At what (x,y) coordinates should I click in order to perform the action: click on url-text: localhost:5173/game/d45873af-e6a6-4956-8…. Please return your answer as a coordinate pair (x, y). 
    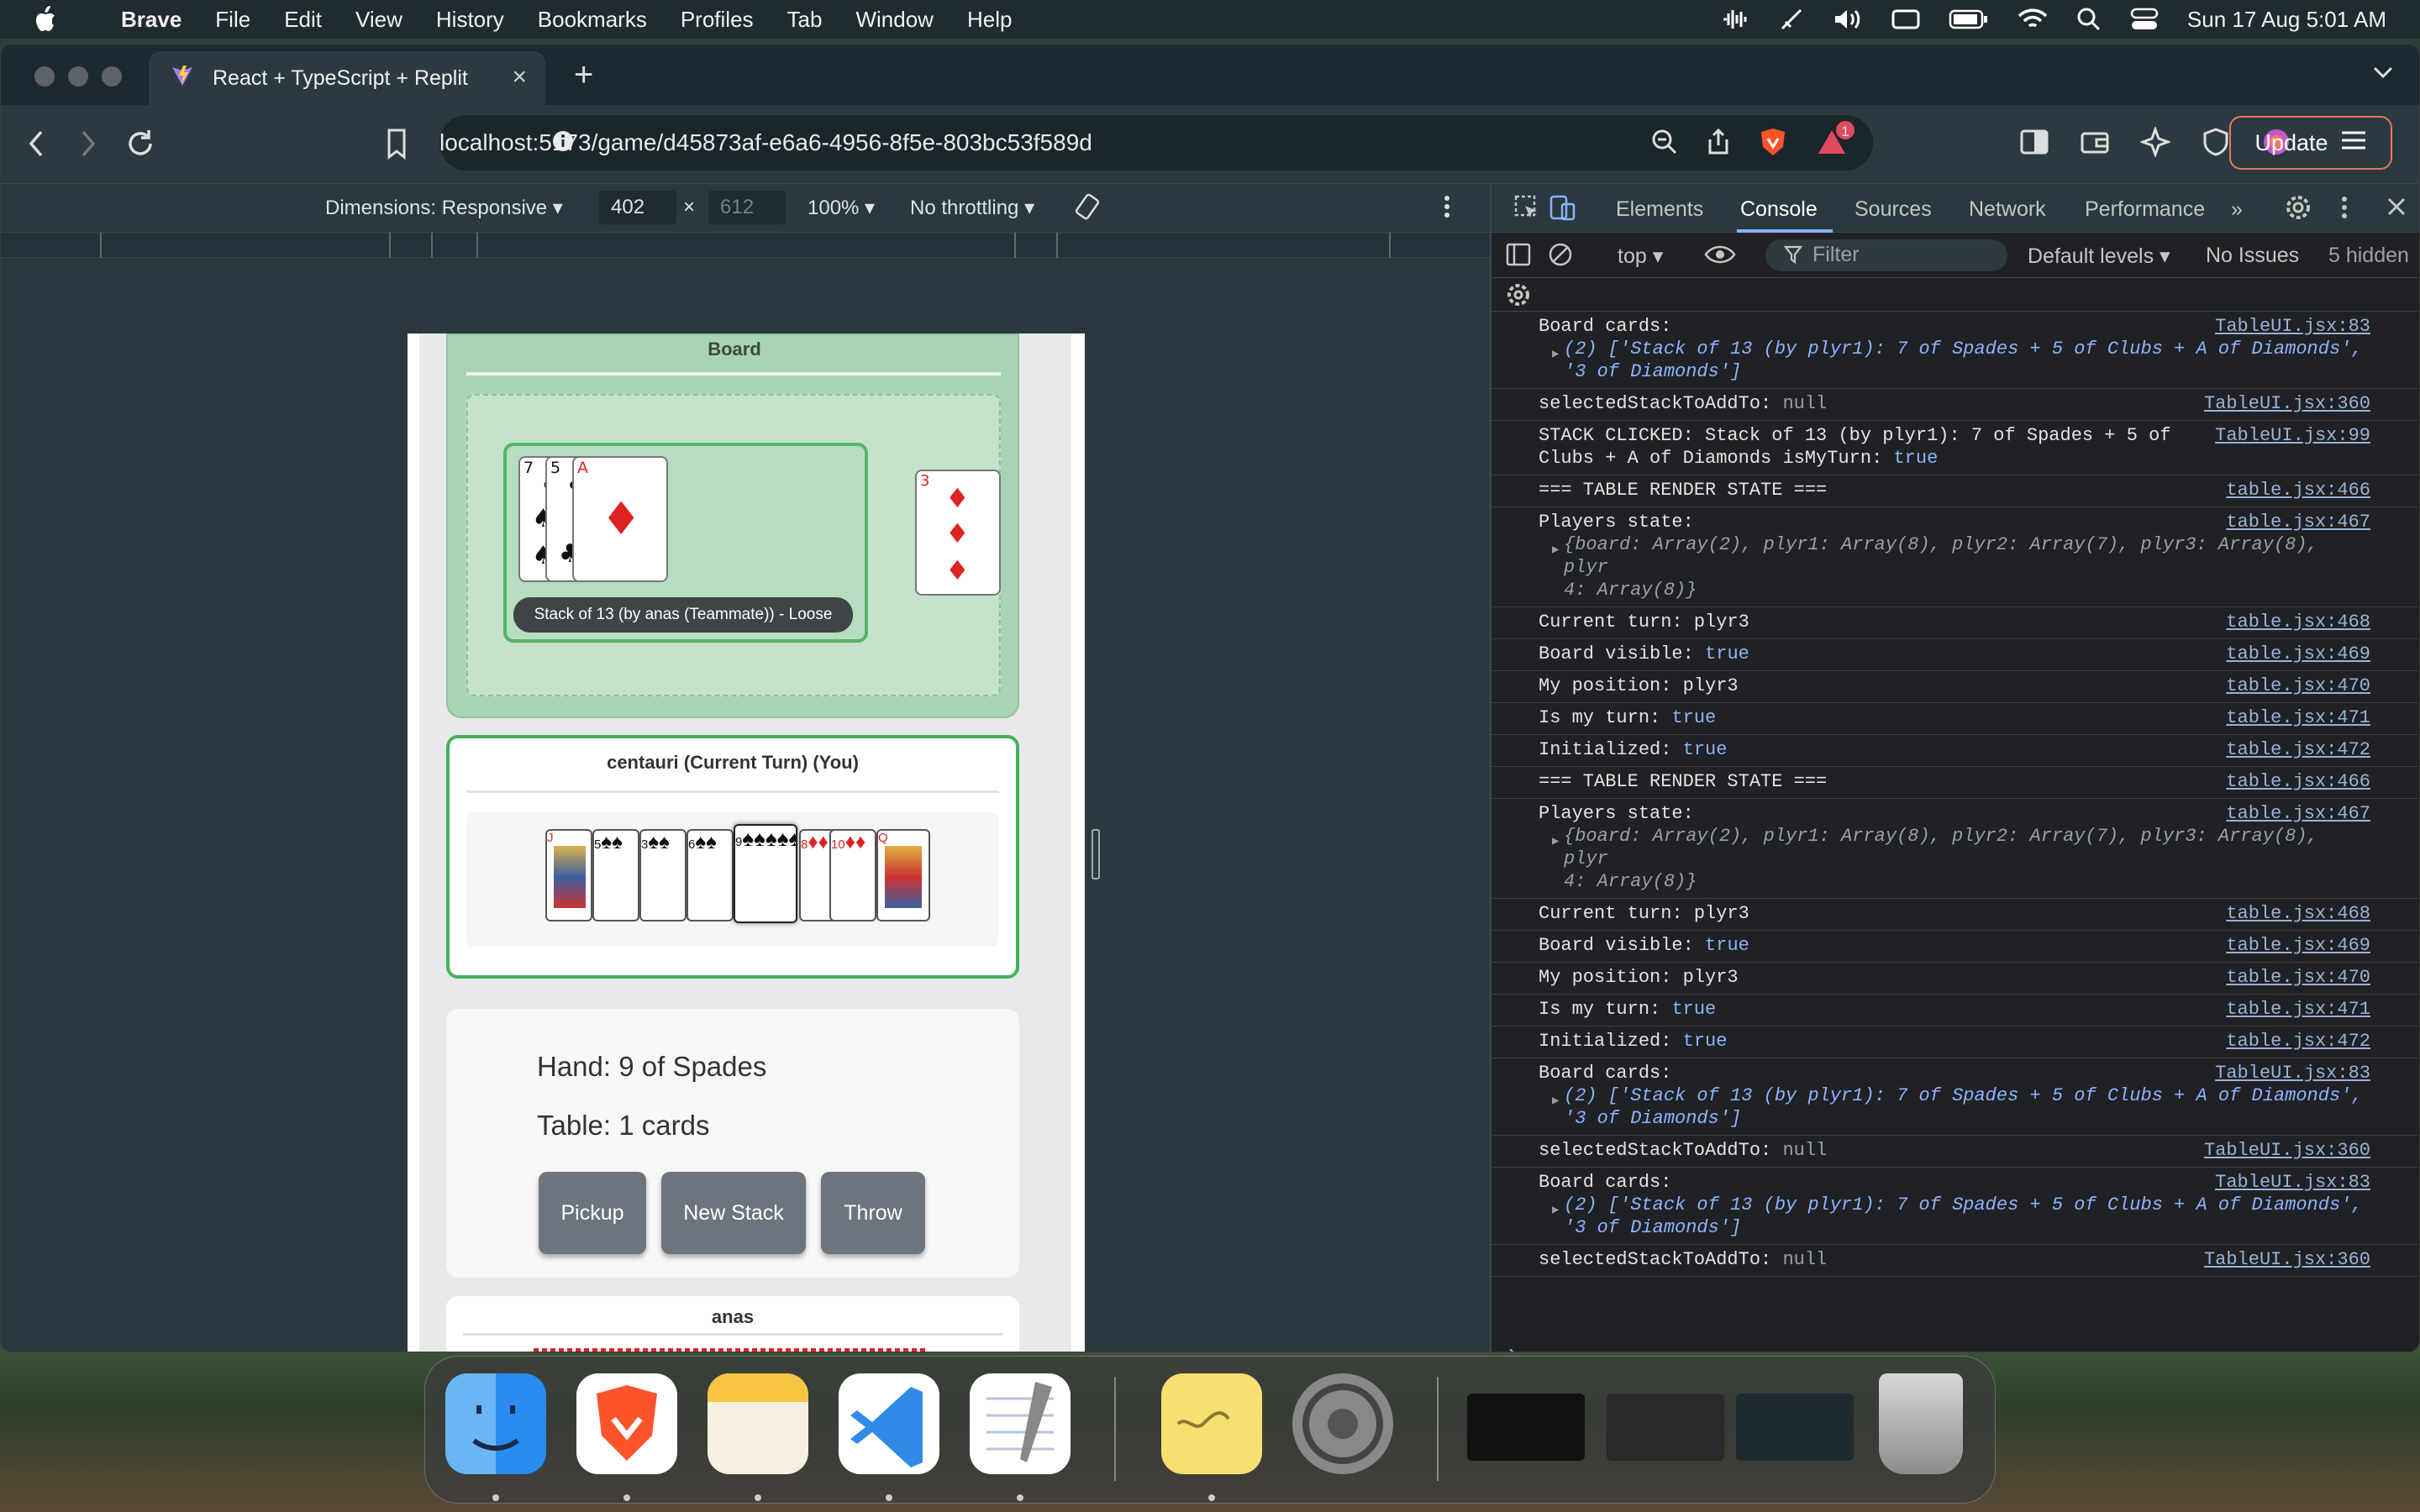
    Looking at the image, I should click on (765, 142).